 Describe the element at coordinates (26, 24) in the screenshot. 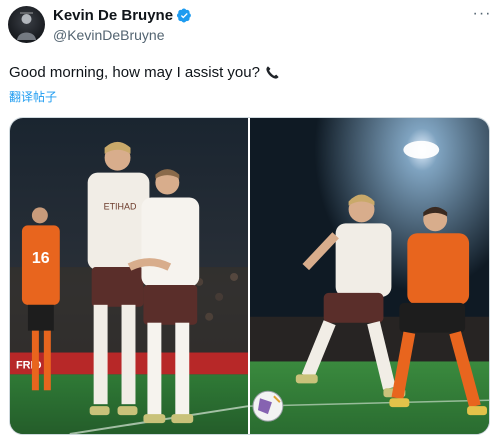

I see `avatar` at that location.